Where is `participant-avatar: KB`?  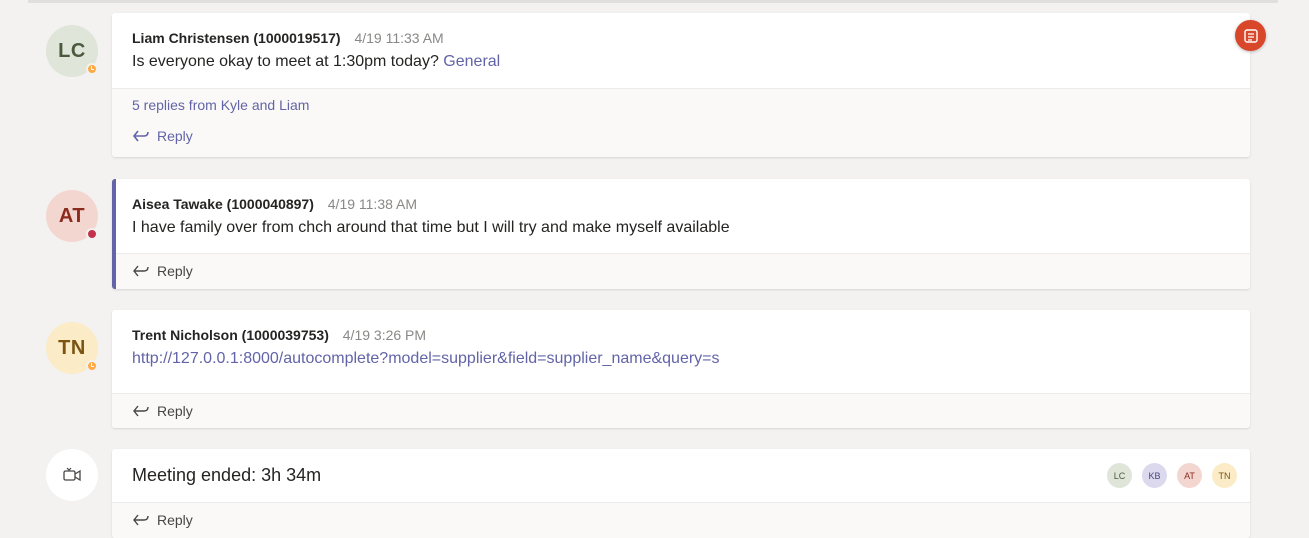
participant-avatar: KB is located at coordinates (1154, 475).